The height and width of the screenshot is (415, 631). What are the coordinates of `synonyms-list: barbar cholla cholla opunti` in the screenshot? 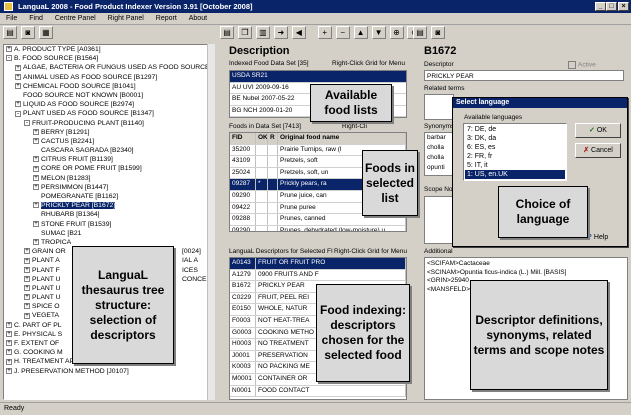 It's located at (439, 154).